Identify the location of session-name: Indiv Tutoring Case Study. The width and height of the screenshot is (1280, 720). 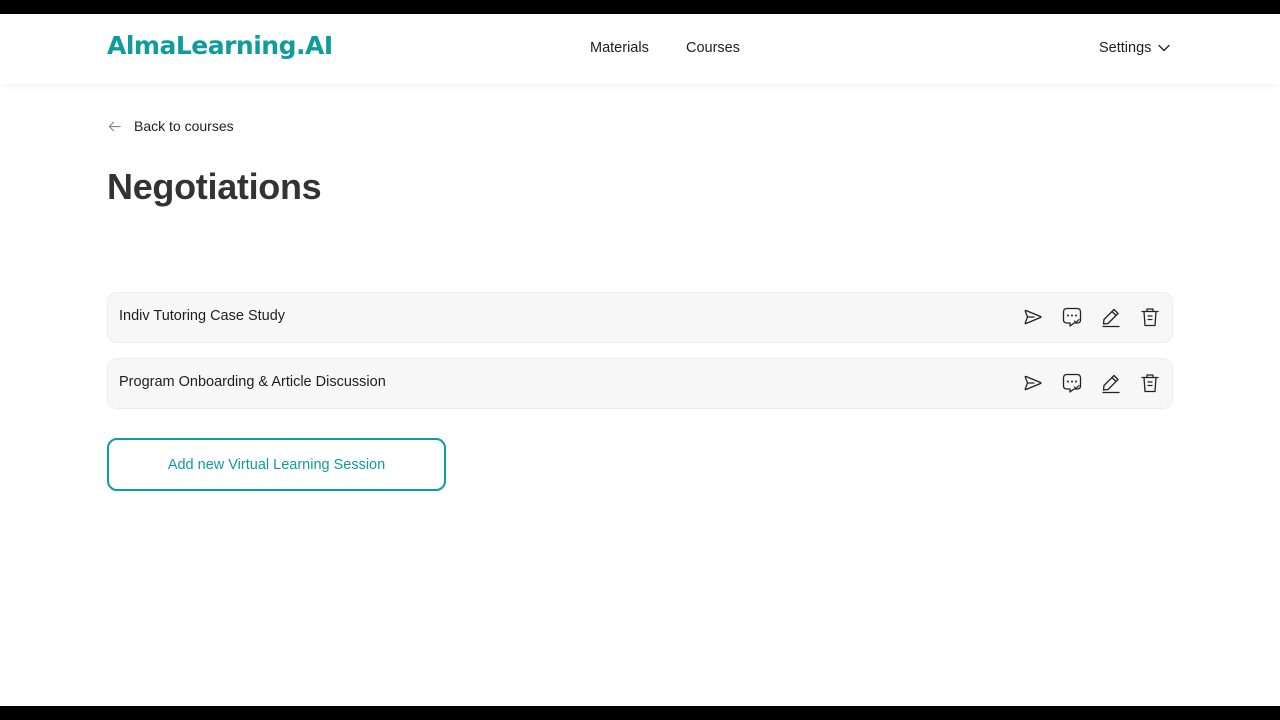
(202, 316).